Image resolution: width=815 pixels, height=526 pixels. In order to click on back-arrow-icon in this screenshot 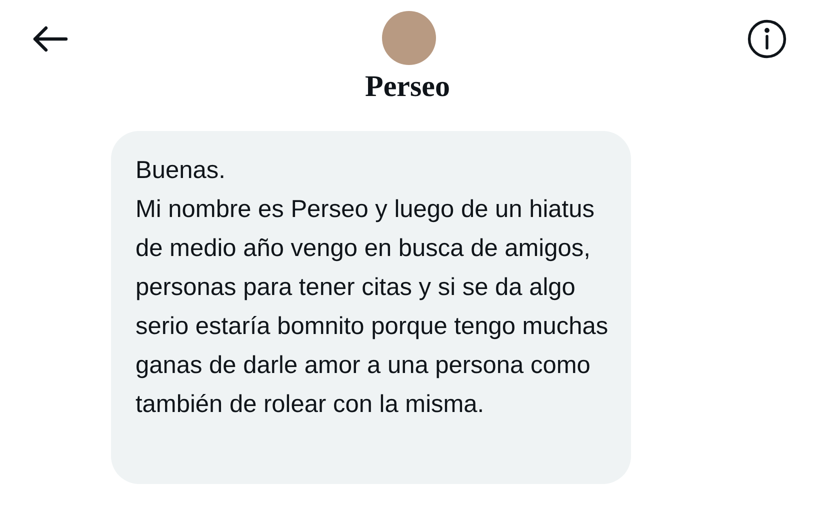, I will do `click(50, 39)`.